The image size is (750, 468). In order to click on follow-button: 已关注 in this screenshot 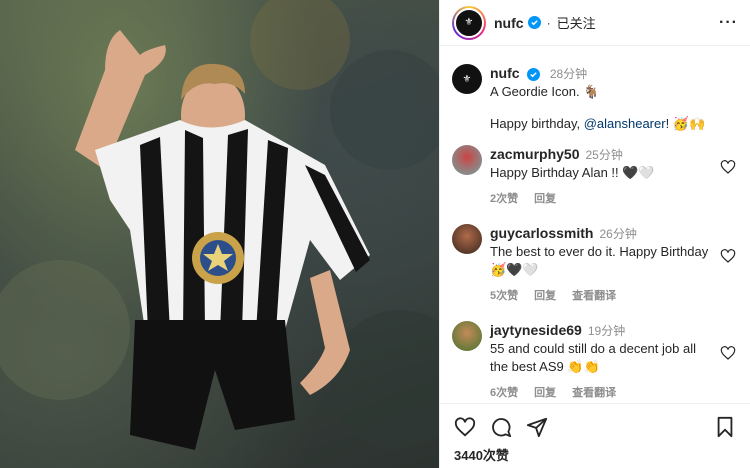, I will do `click(576, 22)`.